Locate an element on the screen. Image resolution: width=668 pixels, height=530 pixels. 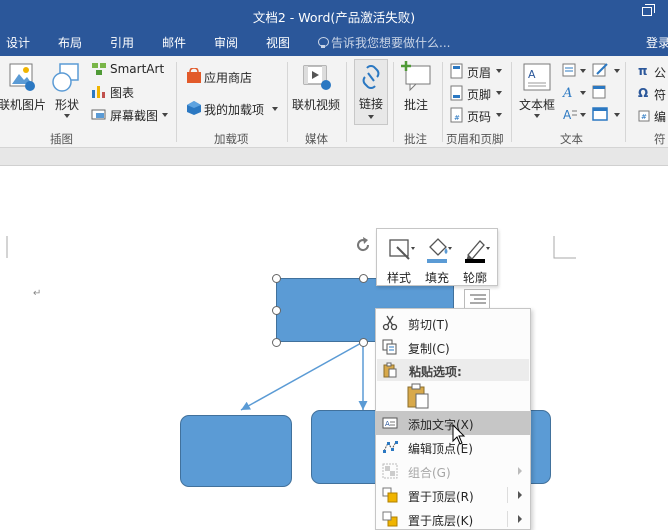
shape-bottom-left is located at coordinates (236, 451).